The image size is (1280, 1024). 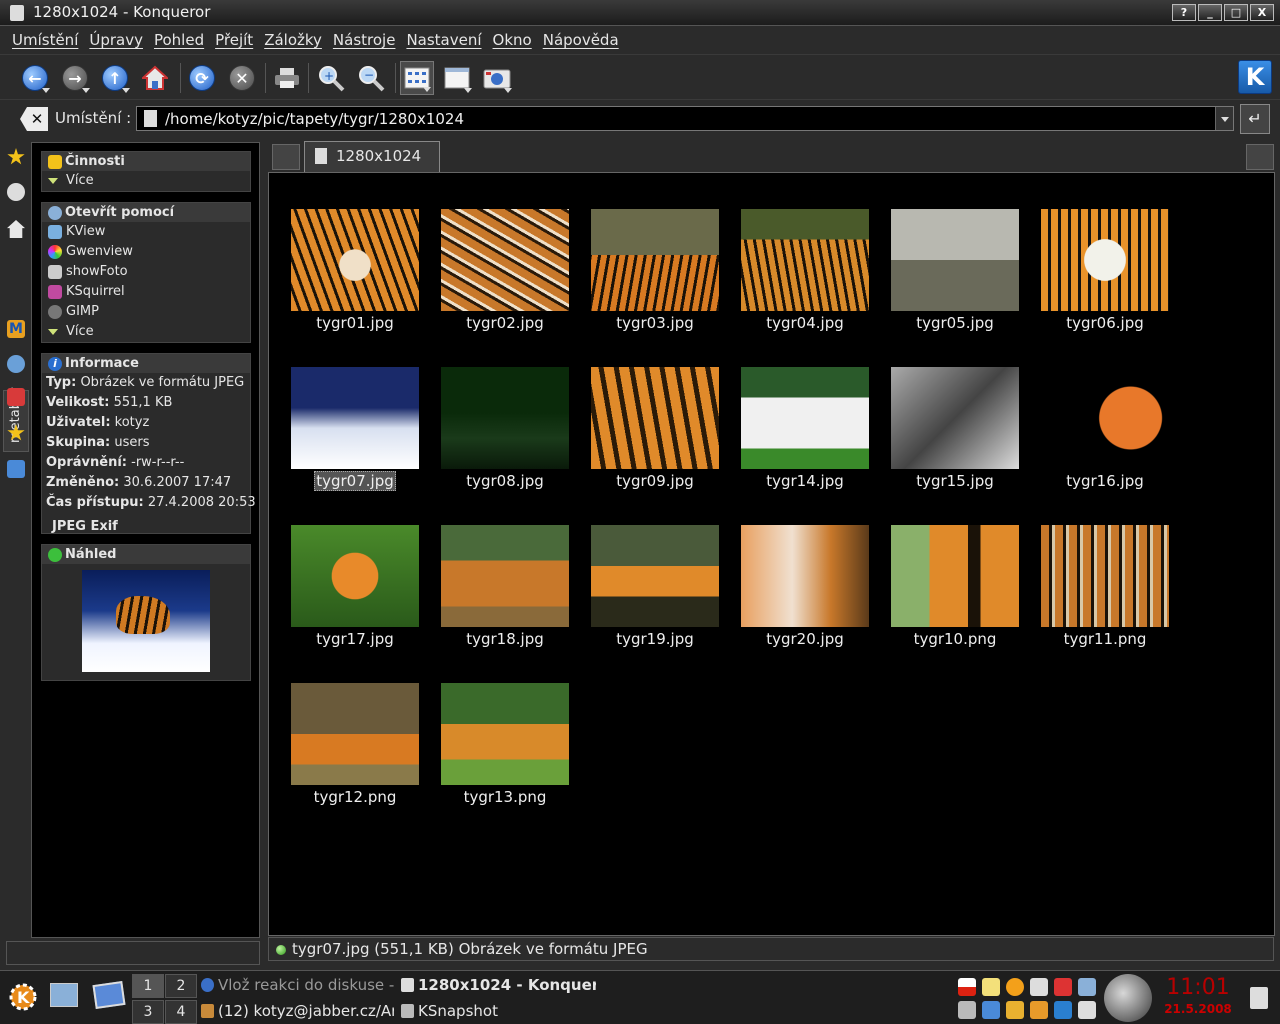 I want to click on file-name: tygr19.jpg, so click(x=655, y=639).